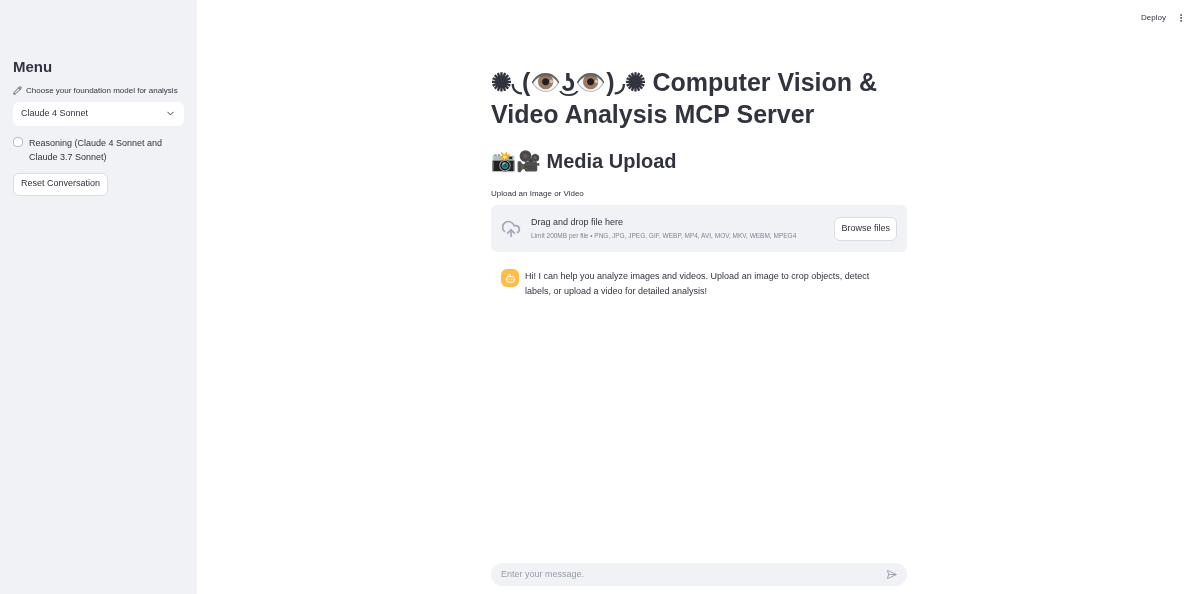 This screenshot has width=1200, height=594. Describe the element at coordinates (18, 141) in the screenshot. I see `reasoning-checkbox` at that location.